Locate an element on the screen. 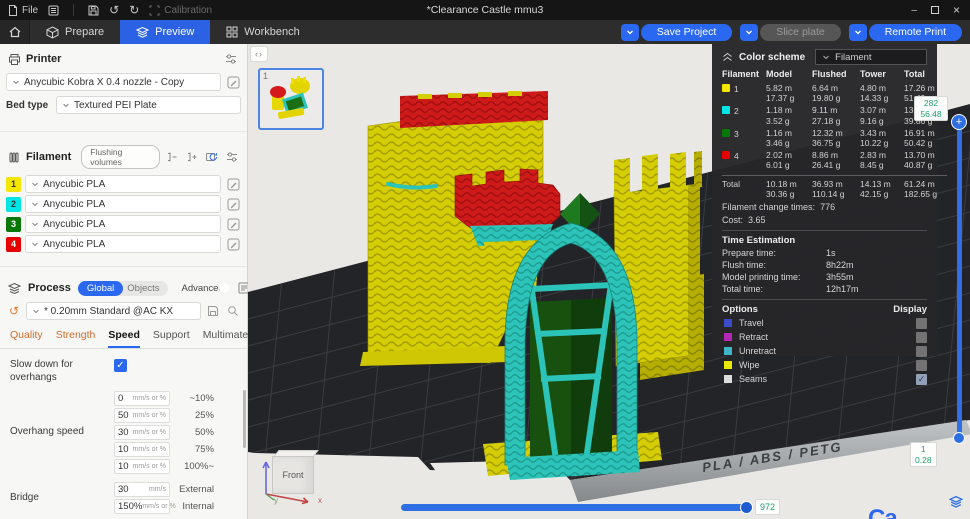 The width and height of the screenshot is (970, 519). scope-objects: Objects is located at coordinates (145, 288).